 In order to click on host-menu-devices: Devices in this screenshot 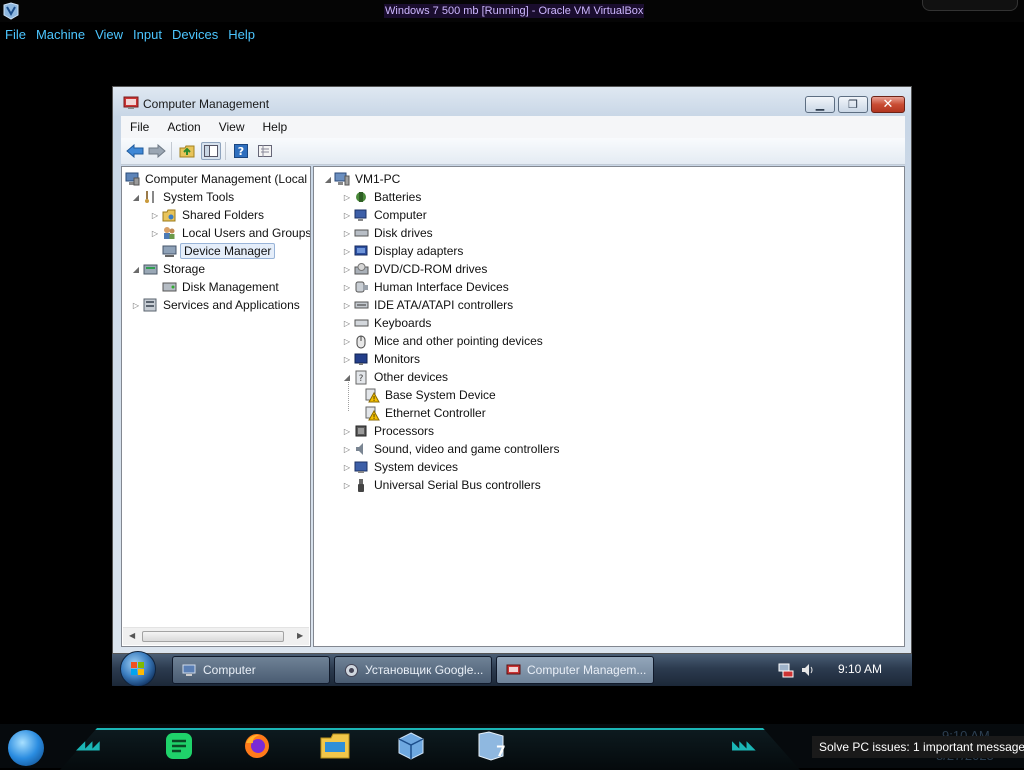, I will do `click(195, 35)`.